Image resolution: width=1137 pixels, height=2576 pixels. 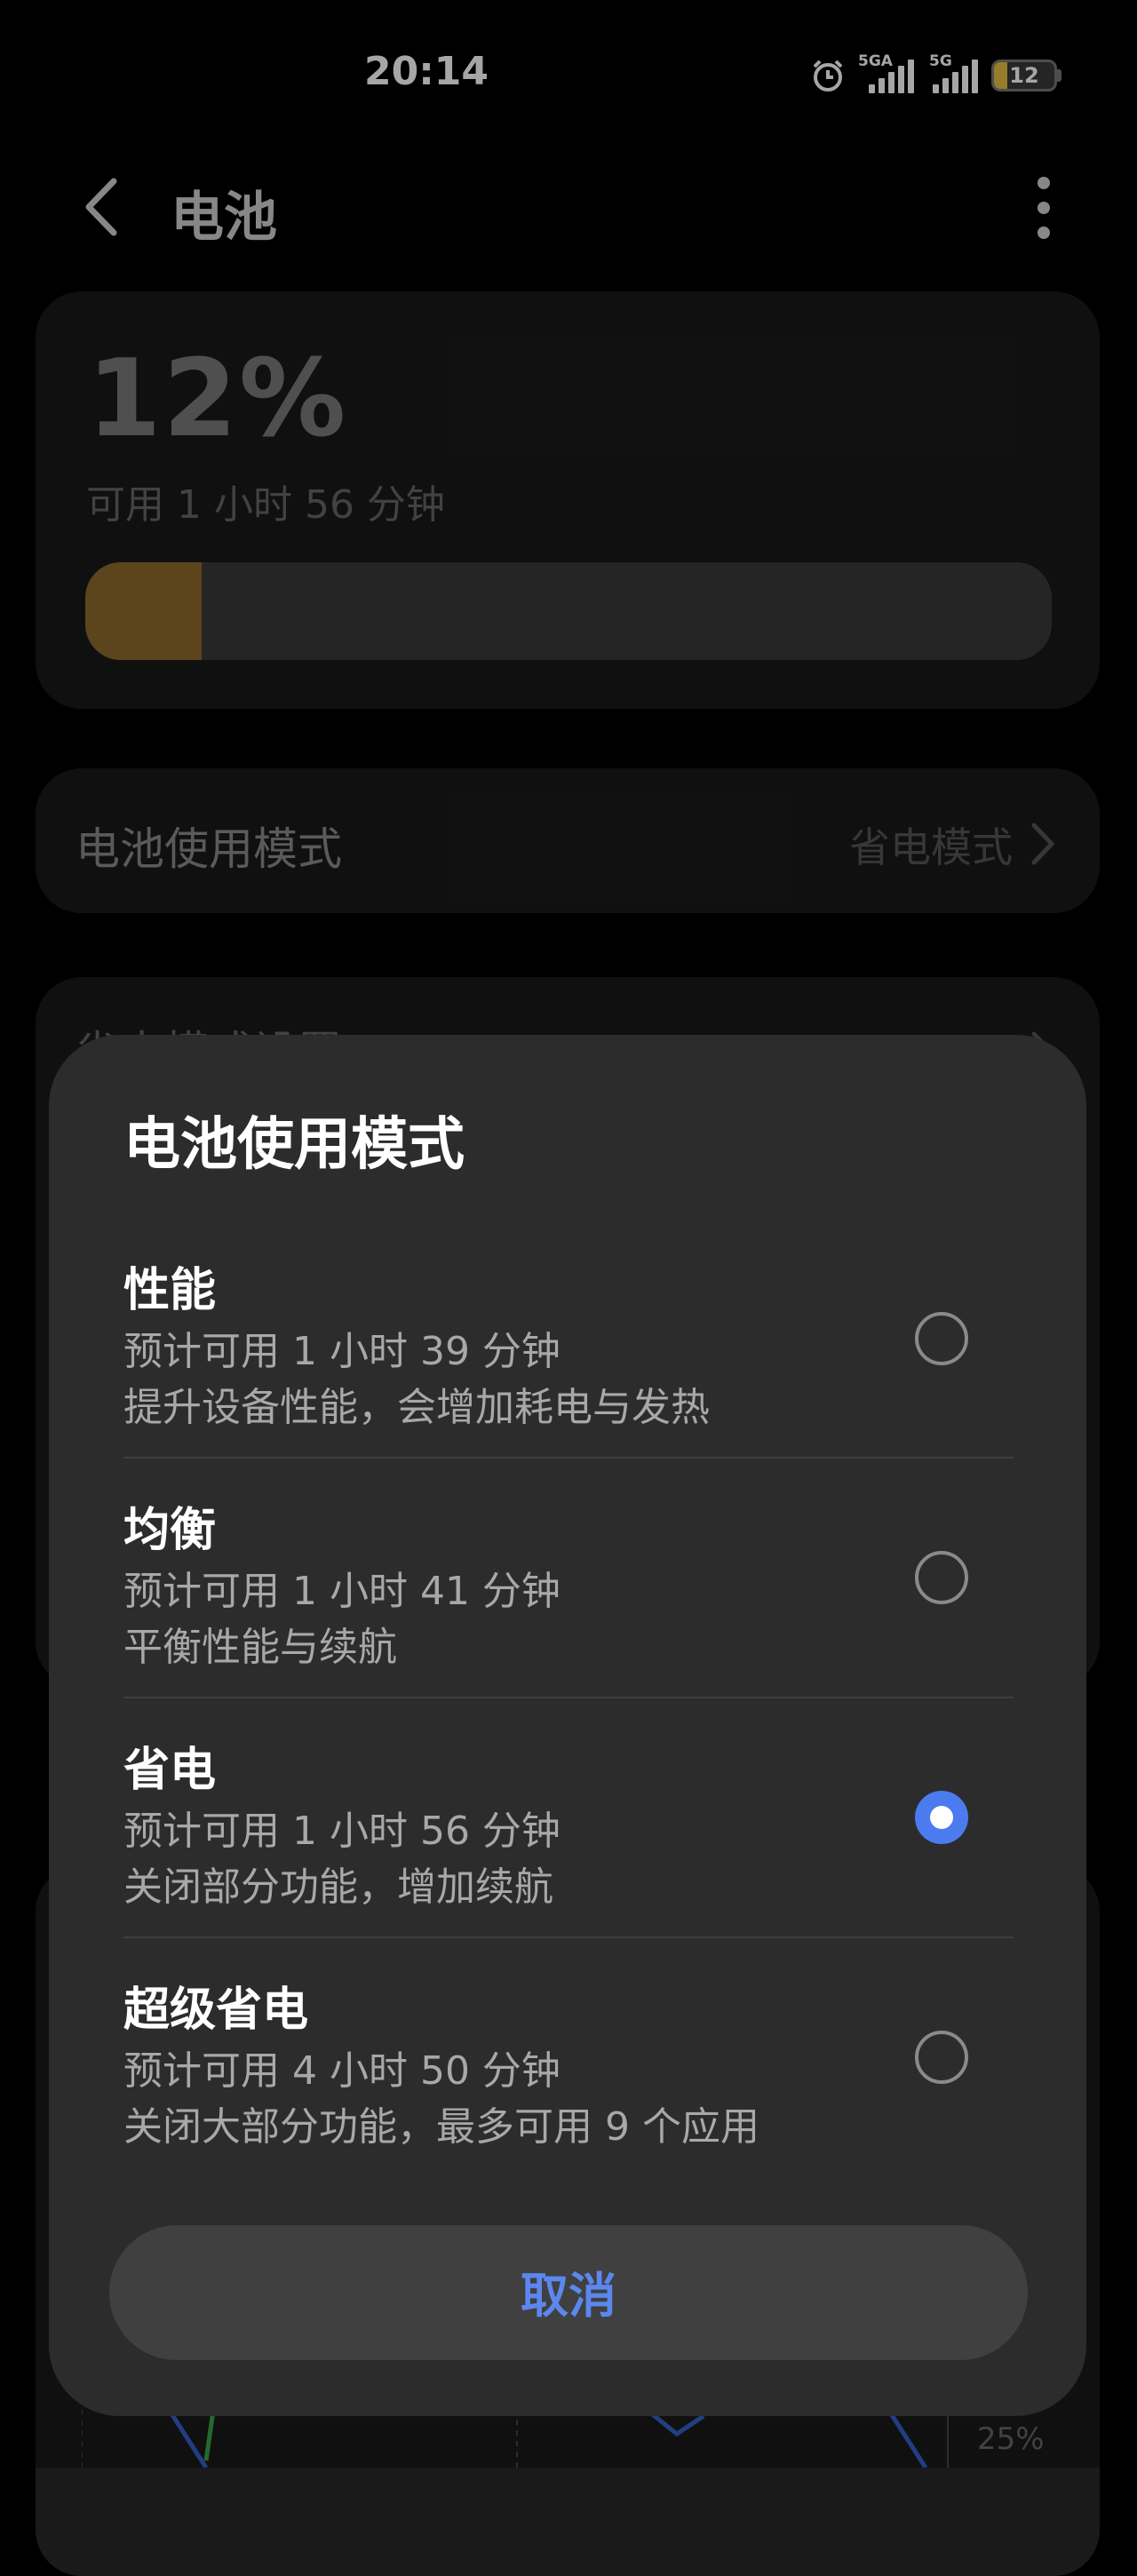 I want to click on option-performance-estimate: 预计可用 1 小时 39 分钟, so click(x=342, y=1351).